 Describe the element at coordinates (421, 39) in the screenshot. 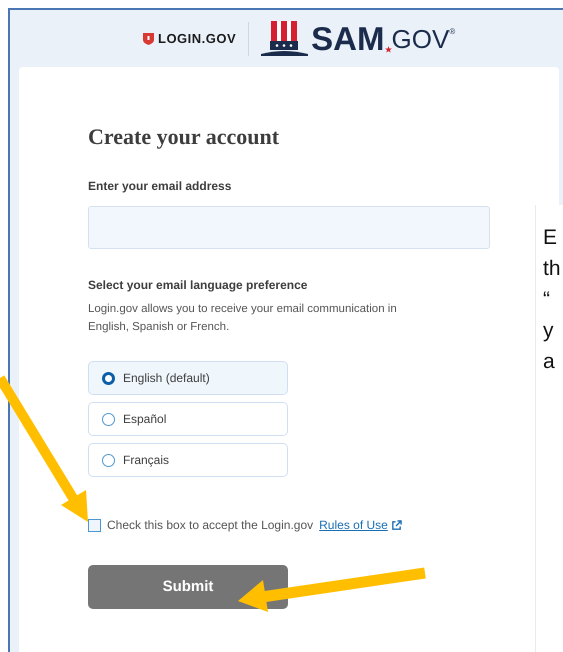

I see `gov-logo-text: GOV` at that location.